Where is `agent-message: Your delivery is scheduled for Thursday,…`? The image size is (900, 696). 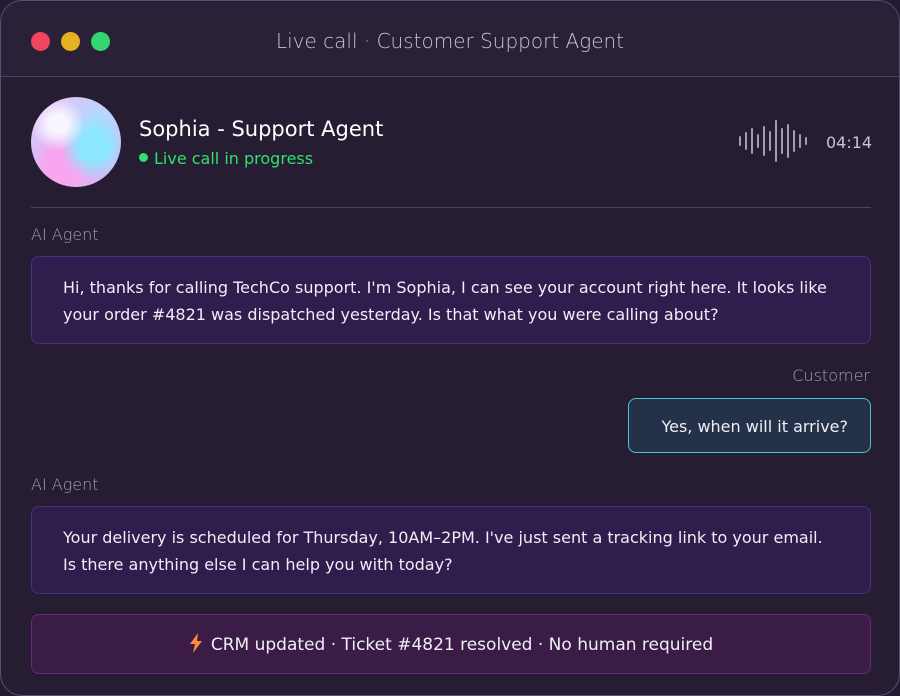
agent-message: Your delivery is scheduled for Thursday,… is located at coordinates (451, 550).